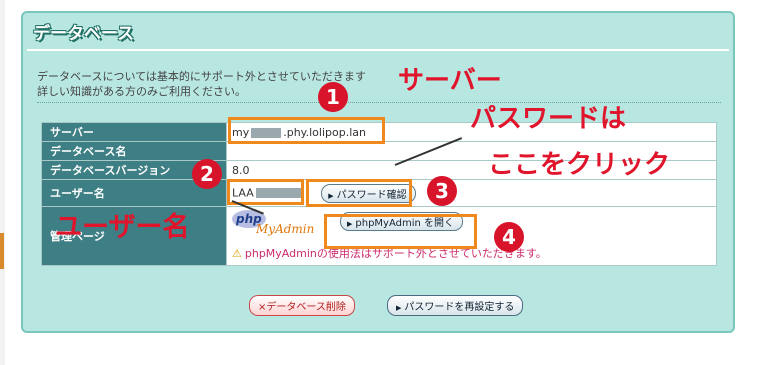 This screenshot has width=780, height=365. I want to click on user-redaction, so click(278, 193).